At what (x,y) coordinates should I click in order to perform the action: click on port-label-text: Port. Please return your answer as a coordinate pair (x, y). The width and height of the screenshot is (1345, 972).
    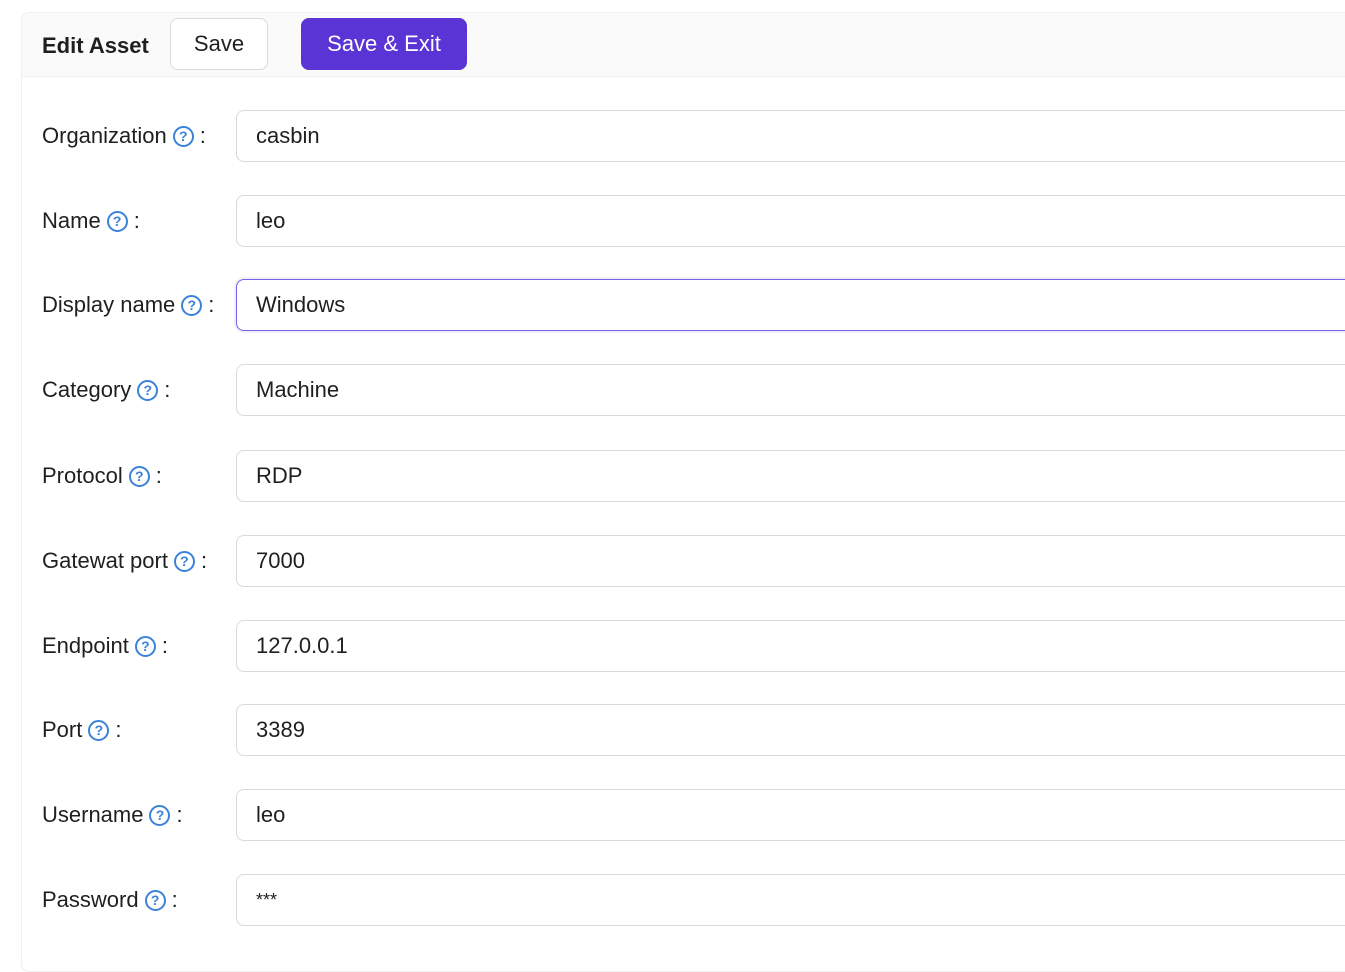
    Looking at the image, I should click on (62, 729).